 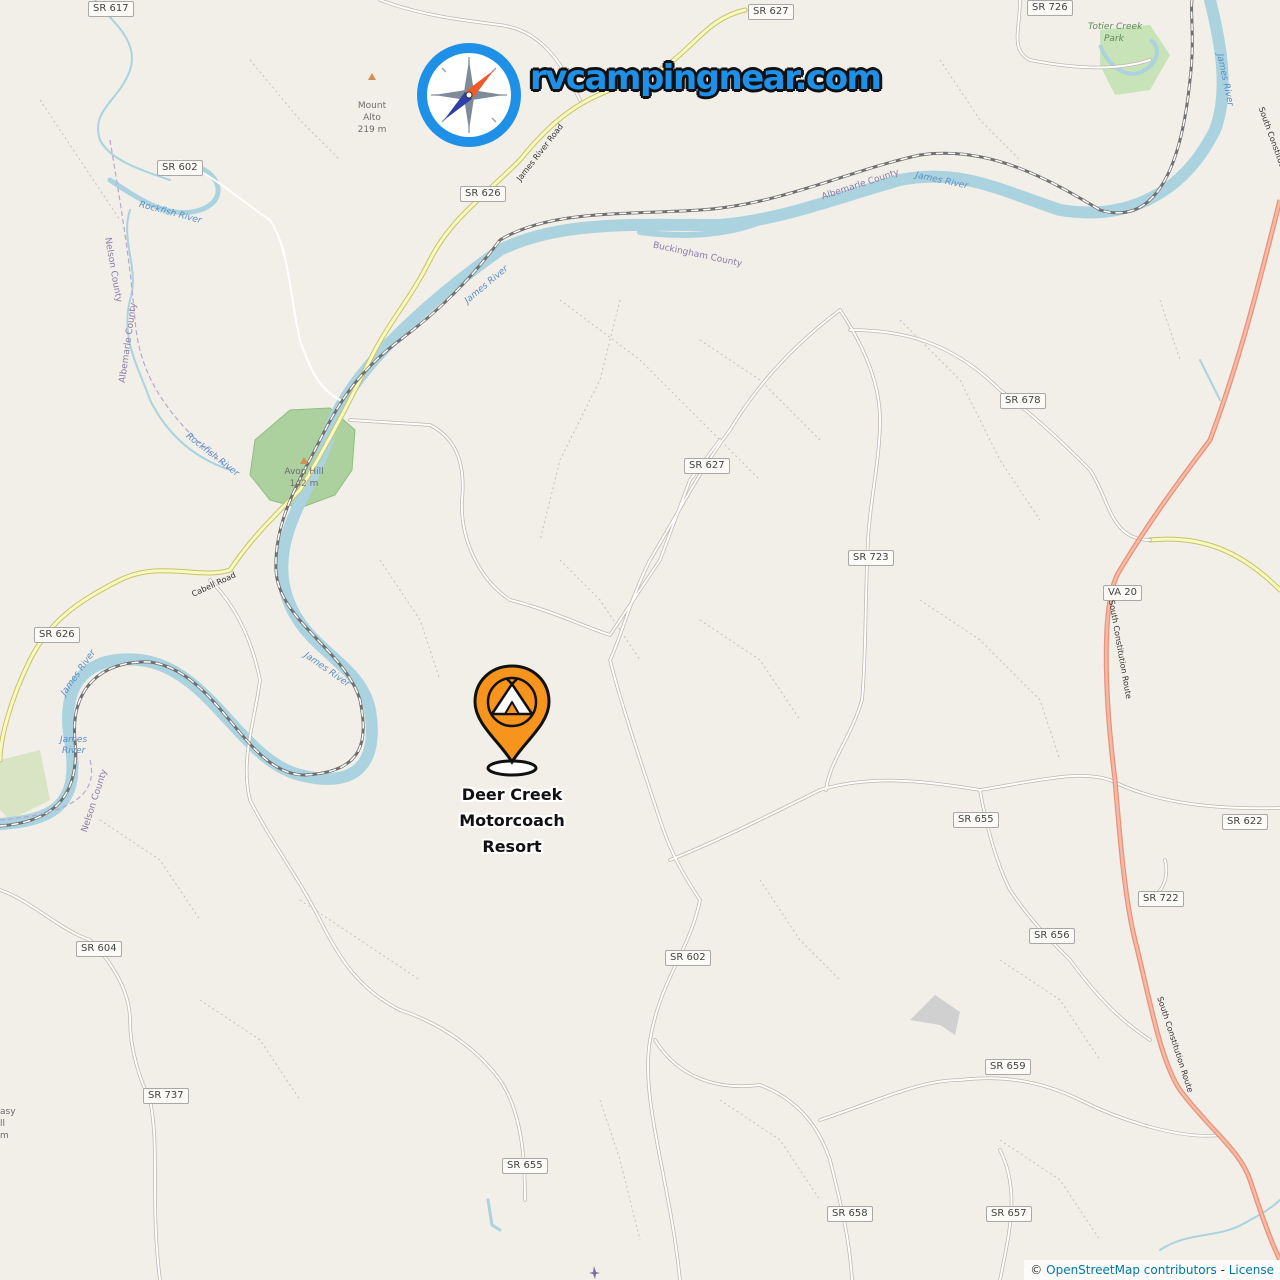 What do you see at coordinates (8, 1112) in the screenshot?
I see `peak-name: asy` at bounding box center [8, 1112].